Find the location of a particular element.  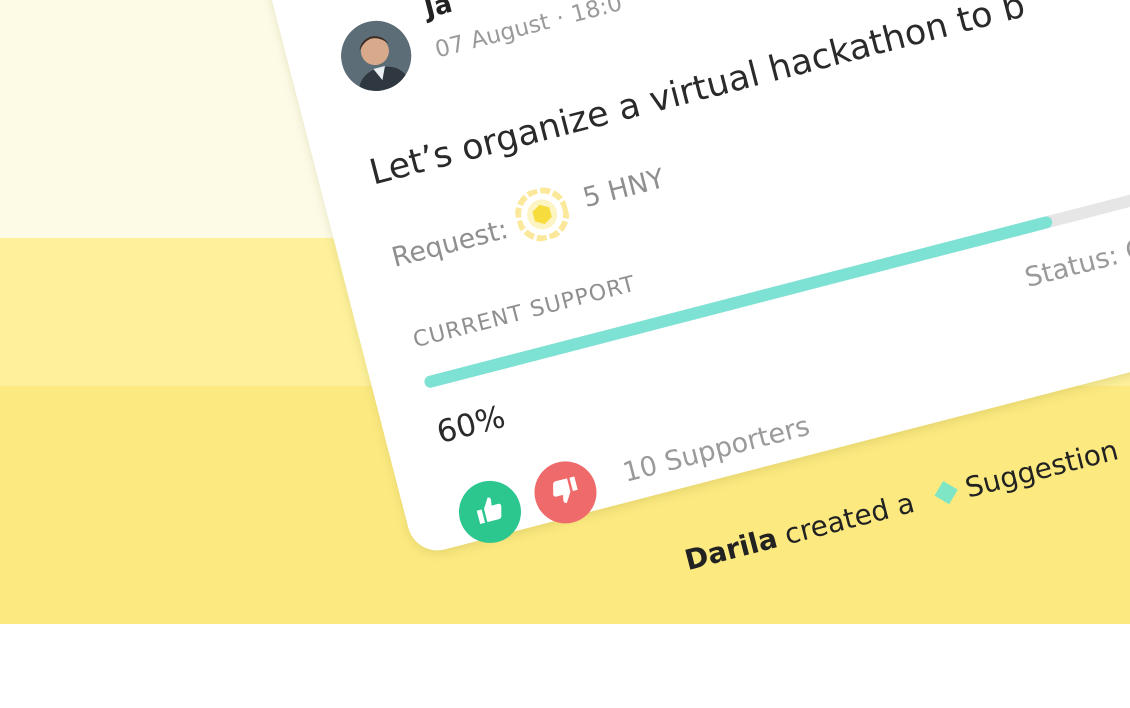

downvote-button is located at coordinates (565, 492).